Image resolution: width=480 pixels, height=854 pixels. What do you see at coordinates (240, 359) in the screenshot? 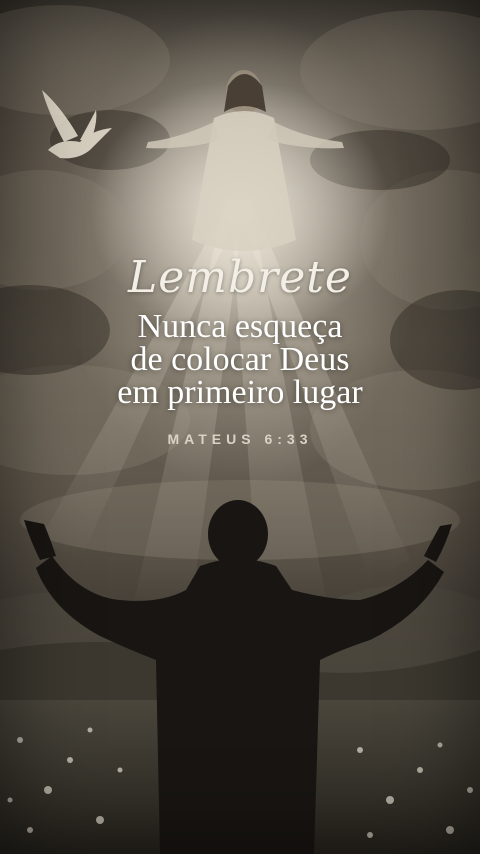
I see `message-line-2: de colocar Deus` at bounding box center [240, 359].